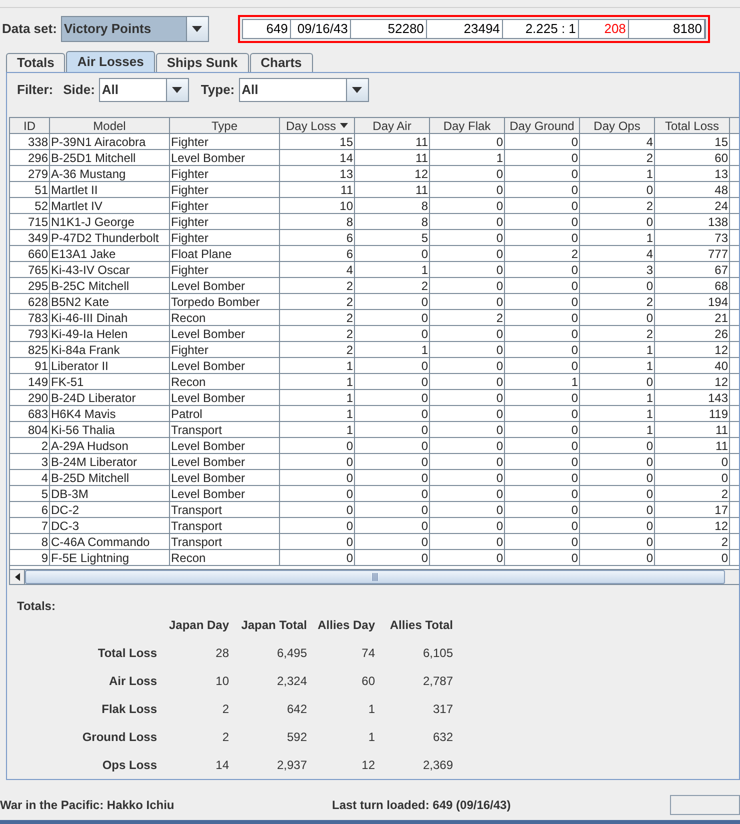 This screenshot has height=824, width=740. I want to click on table-cell: 68, so click(692, 285).